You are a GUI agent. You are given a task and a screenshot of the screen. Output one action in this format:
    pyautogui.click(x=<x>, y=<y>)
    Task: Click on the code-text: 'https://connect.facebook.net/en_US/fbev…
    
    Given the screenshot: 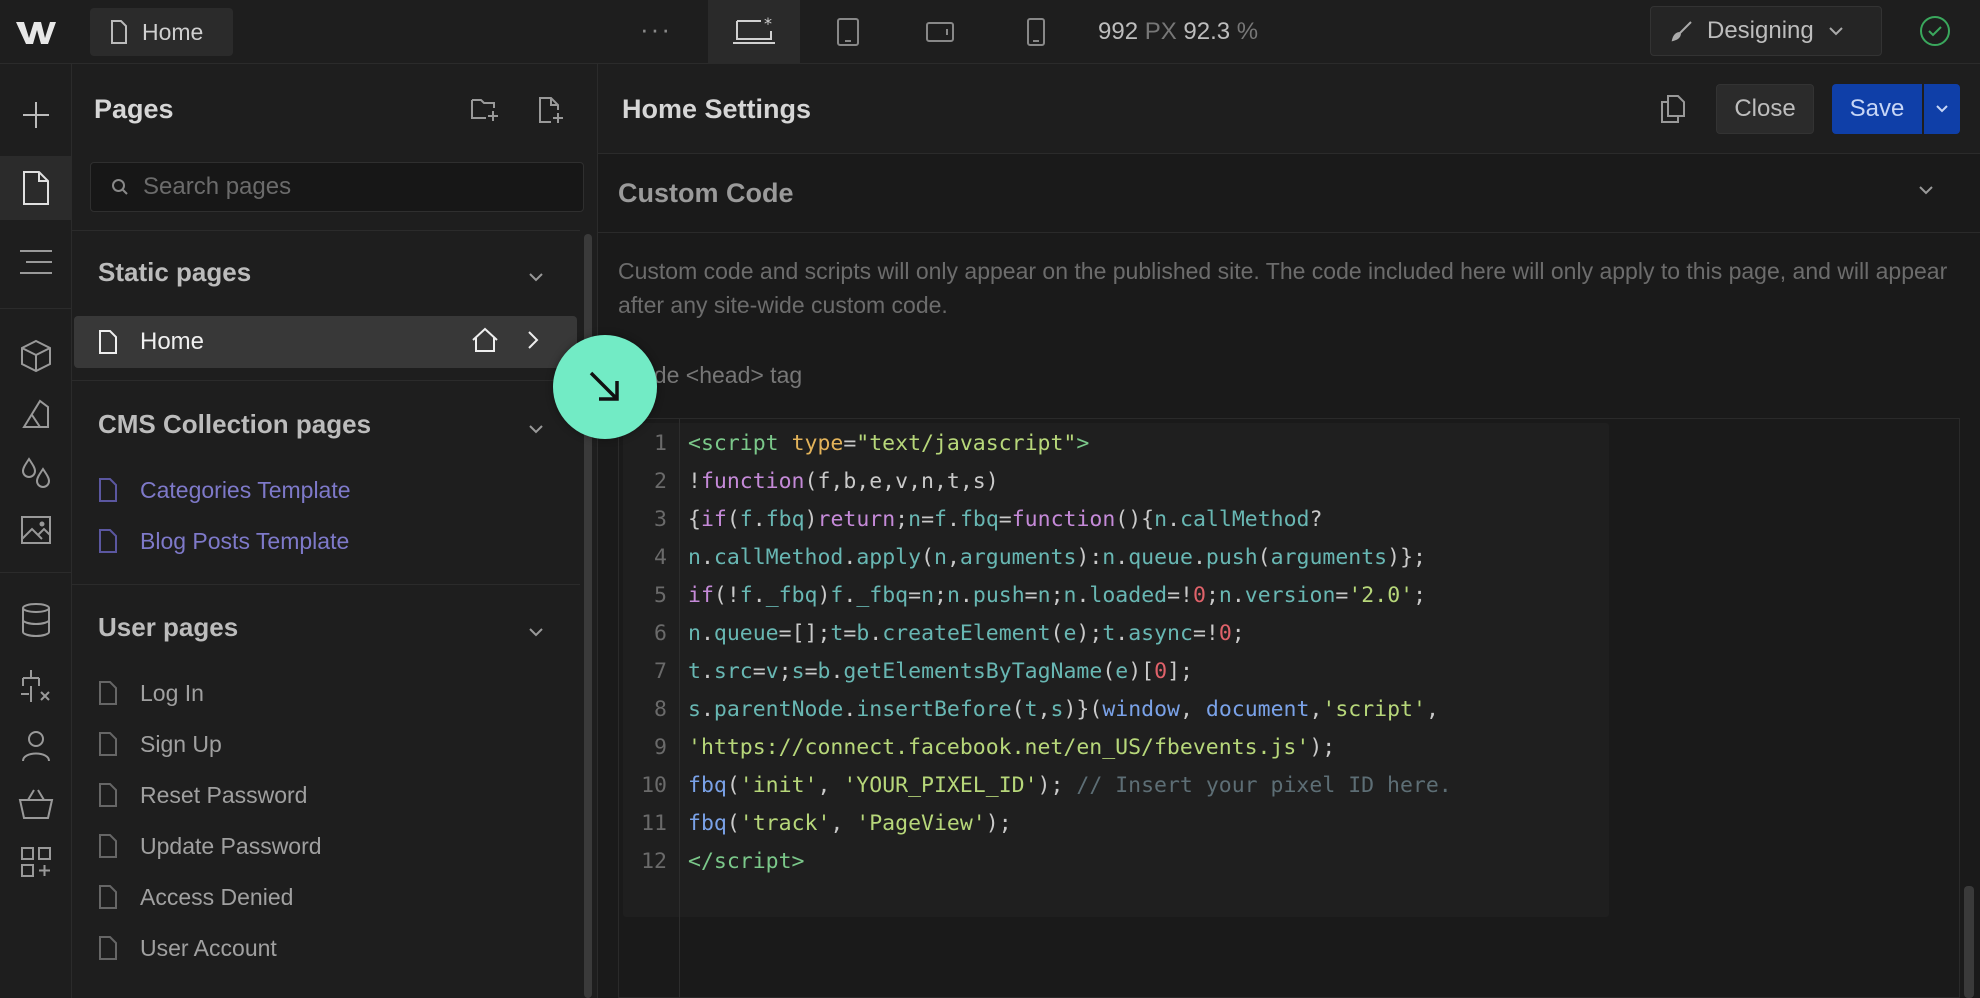 What is the action you would take?
    pyautogui.click(x=1012, y=747)
    